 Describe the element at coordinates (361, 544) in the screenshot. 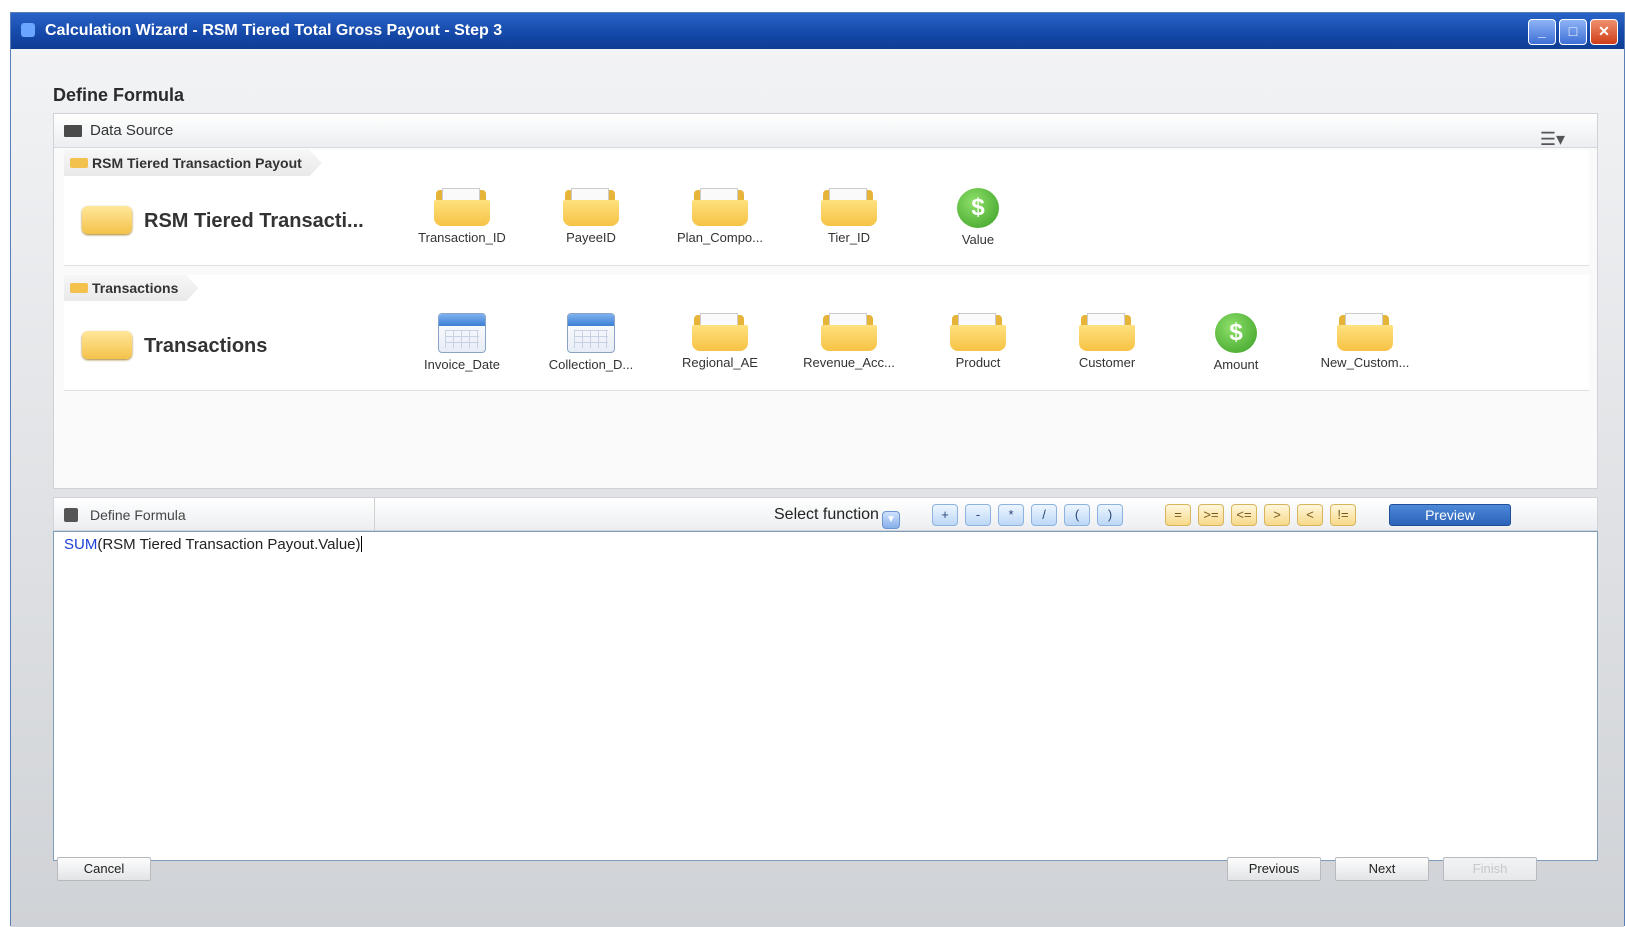

I see `text-caret` at that location.